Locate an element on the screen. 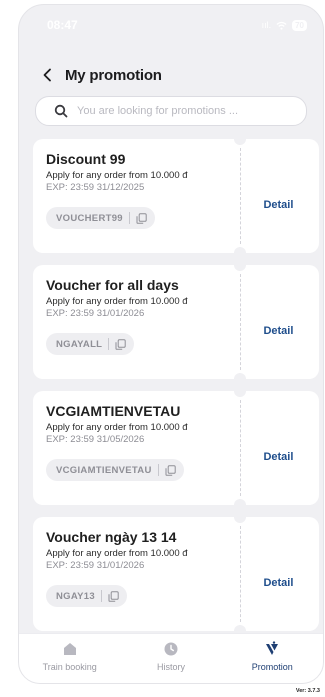 The image size is (325, 697). voucher-code: VOUCHERT99 is located at coordinates (89, 218).